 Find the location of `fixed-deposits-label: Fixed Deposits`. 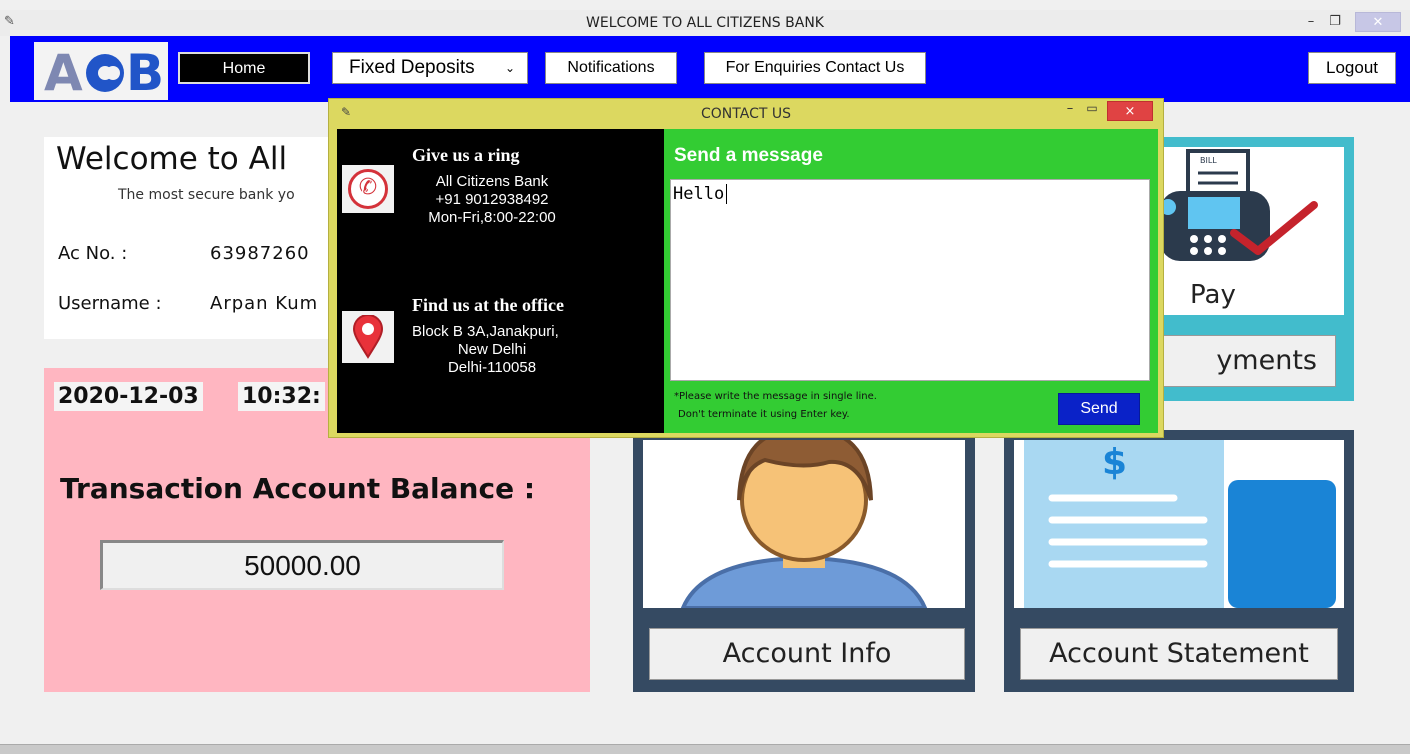

fixed-deposits-label: Fixed Deposits is located at coordinates (412, 67).